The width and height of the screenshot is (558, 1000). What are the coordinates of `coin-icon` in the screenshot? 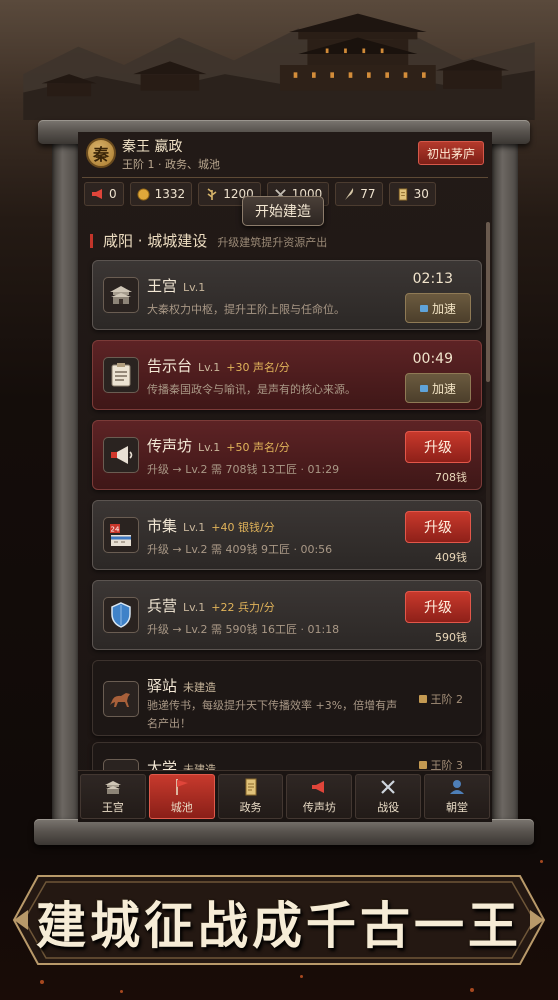 It's located at (144, 194).